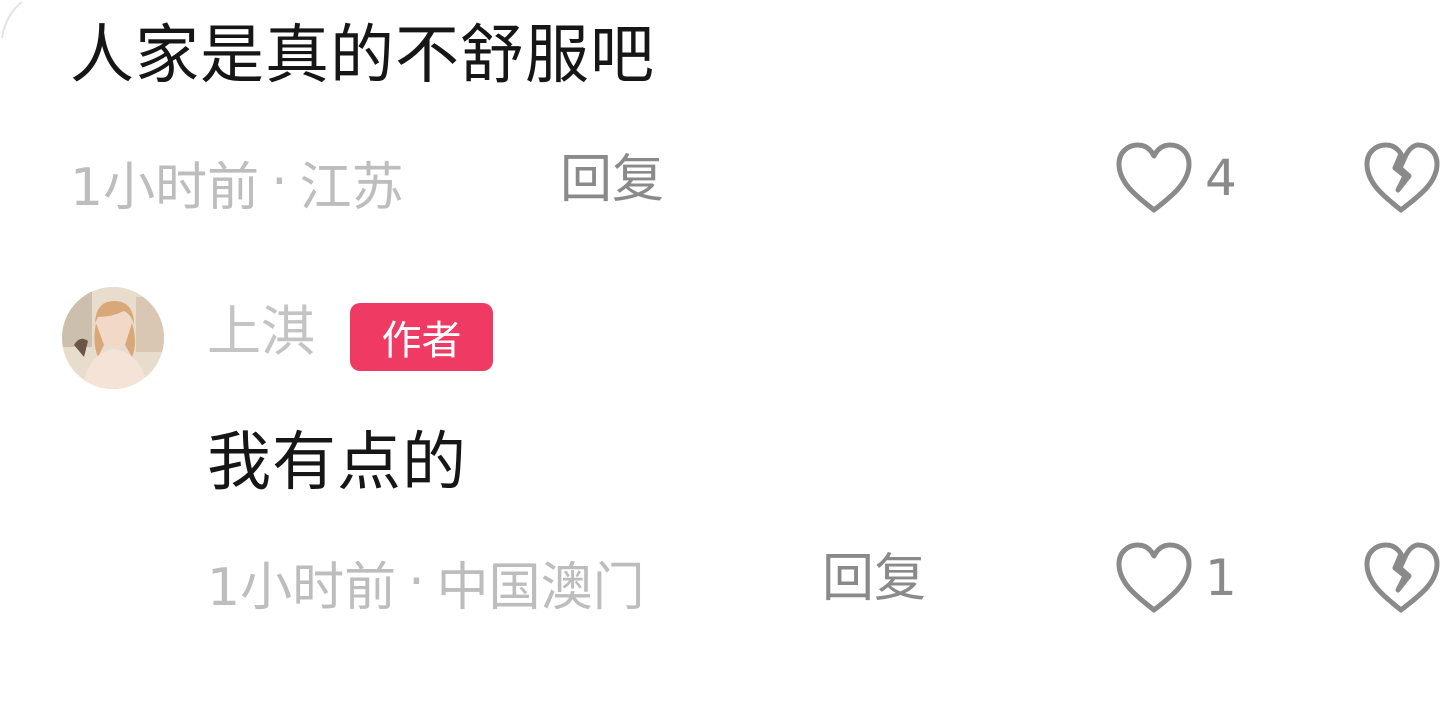 Image resolution: width=1440 pixels, height=714 pixels. I want to click on like-button: 4, so click(1175, 178).